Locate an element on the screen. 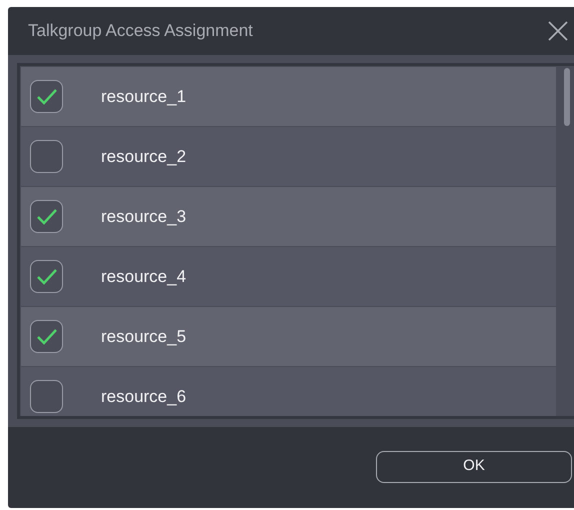 The image size is (574, 510). list-row: resource_2 is located at coordinates (288, 157).